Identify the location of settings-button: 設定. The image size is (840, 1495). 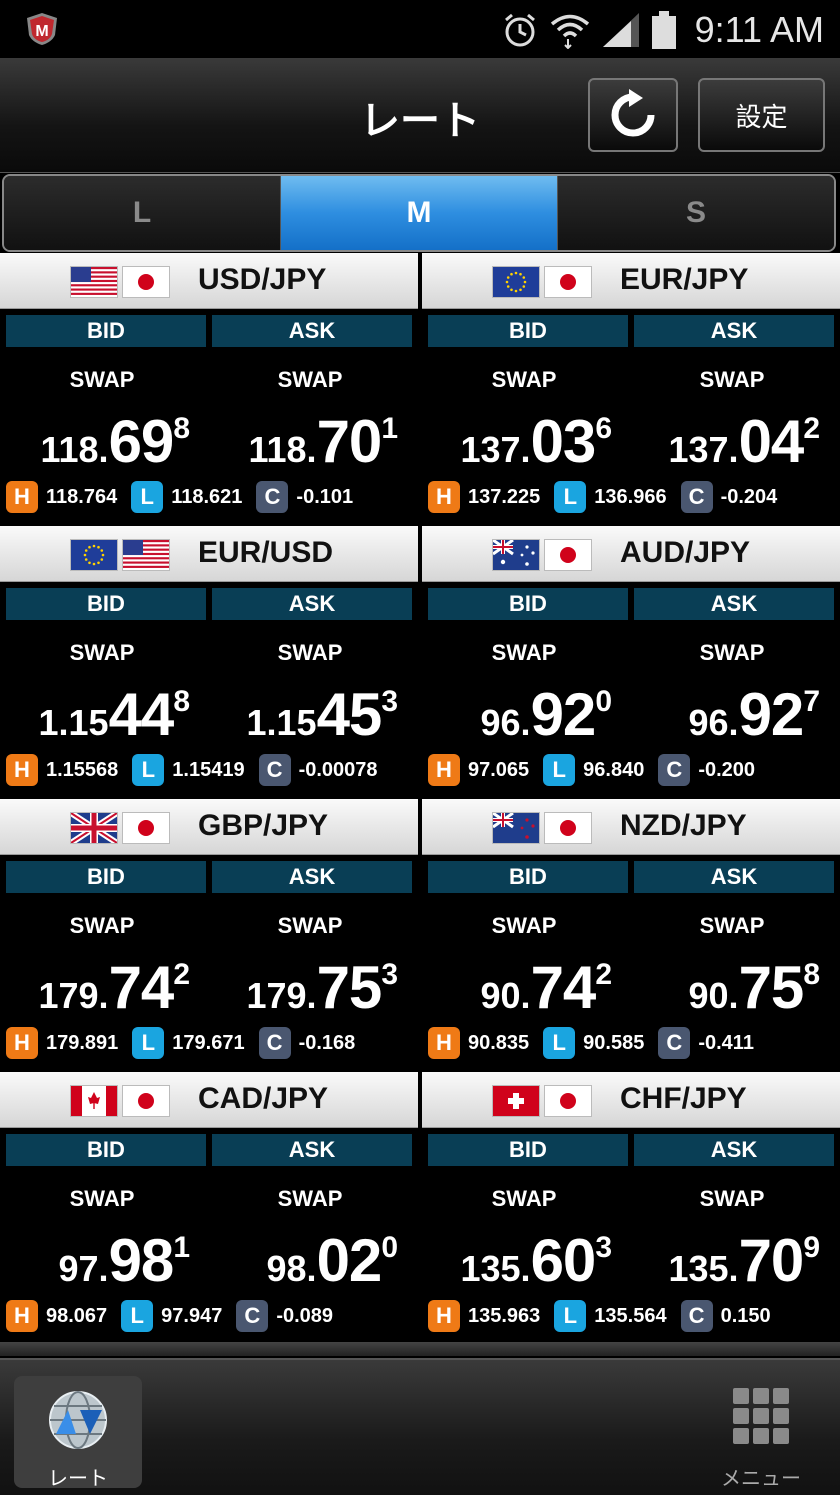
(761, 115).